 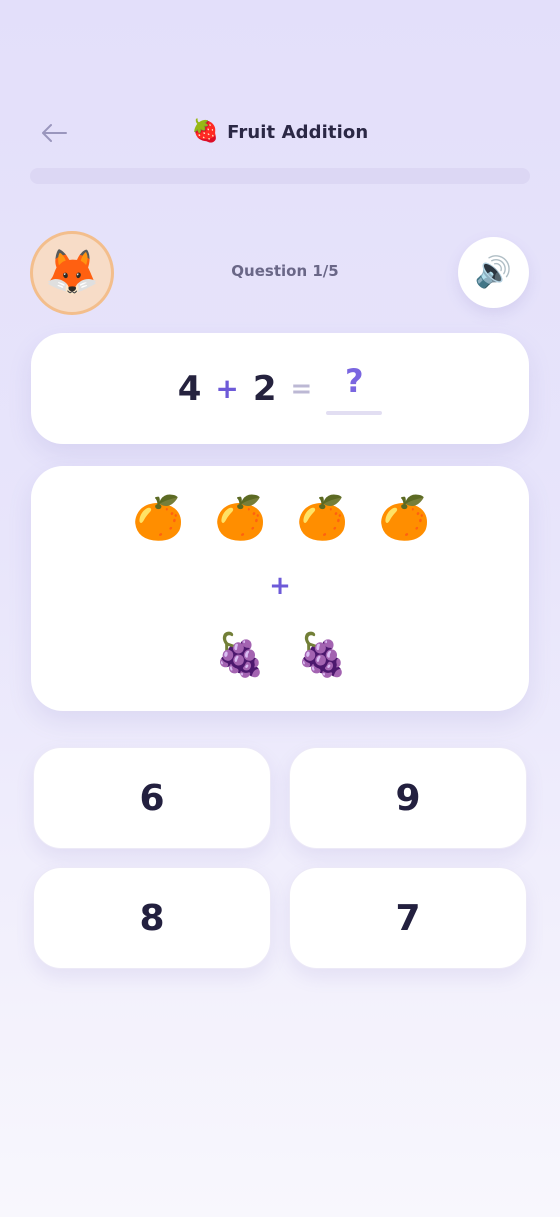 I want to click on question-counter: Question 1/5, so click(x=285, y=271).